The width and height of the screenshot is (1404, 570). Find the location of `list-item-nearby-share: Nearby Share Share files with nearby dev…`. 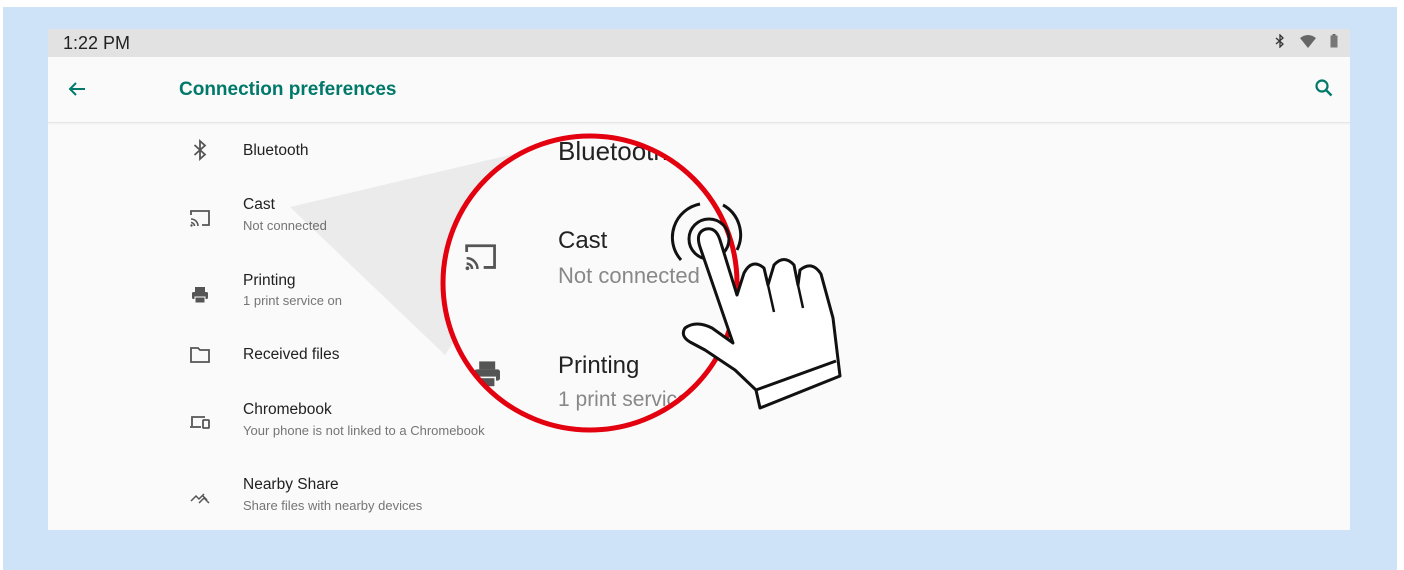

list-item-nearby-share: Nearby Share Share files with nearby dev… is located at coordinates (699, 494).